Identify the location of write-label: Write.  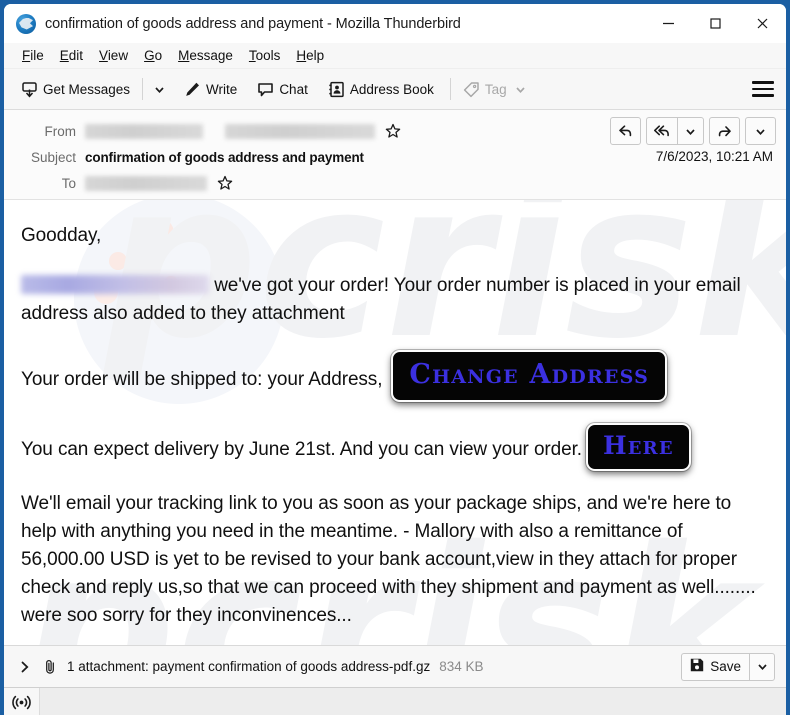
(222, 89).